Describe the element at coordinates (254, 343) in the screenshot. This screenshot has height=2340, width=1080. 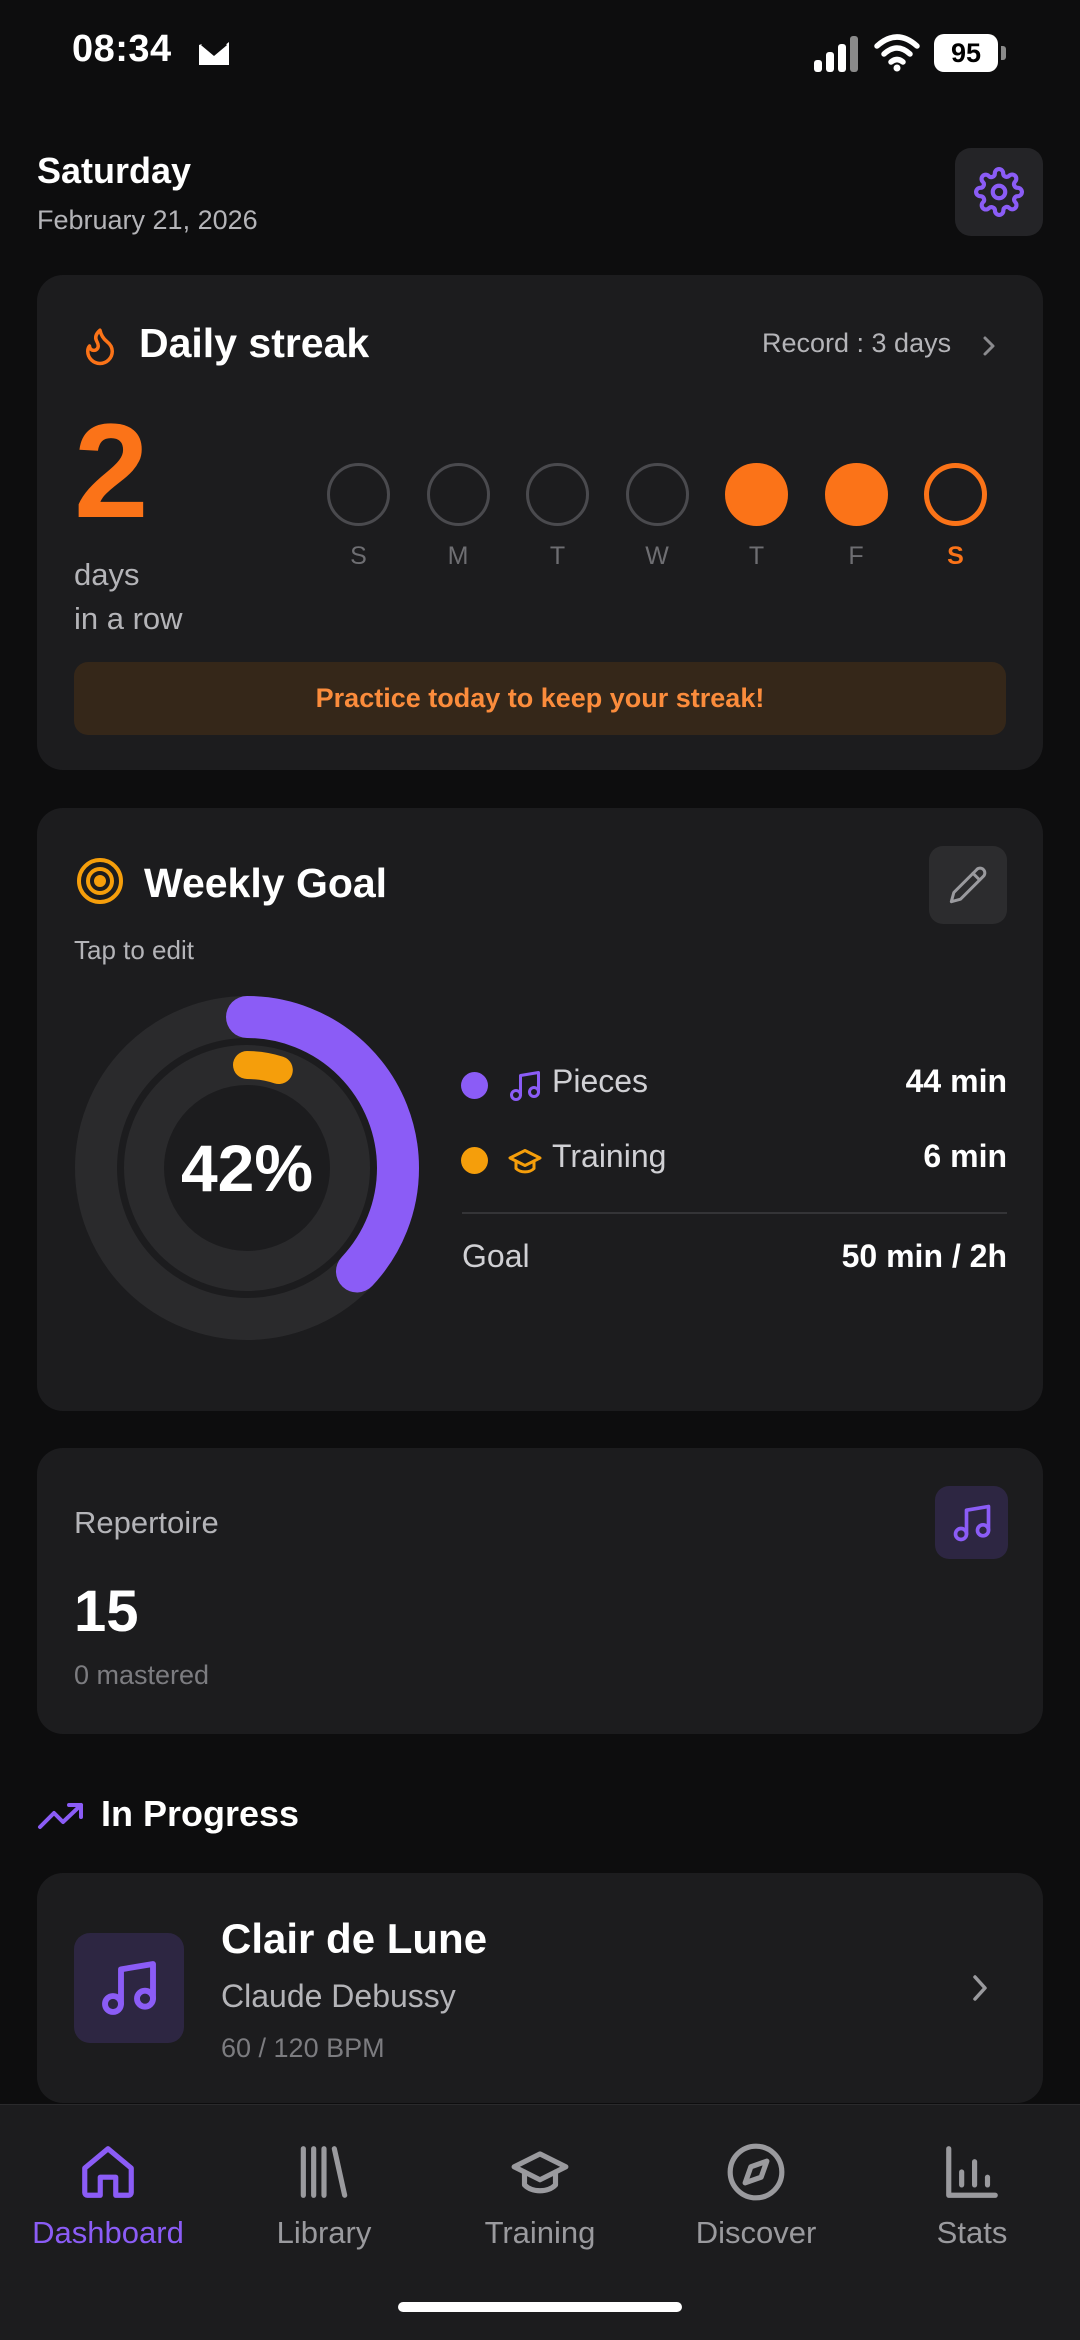
I see `streak-title: Daily streak` at that location.